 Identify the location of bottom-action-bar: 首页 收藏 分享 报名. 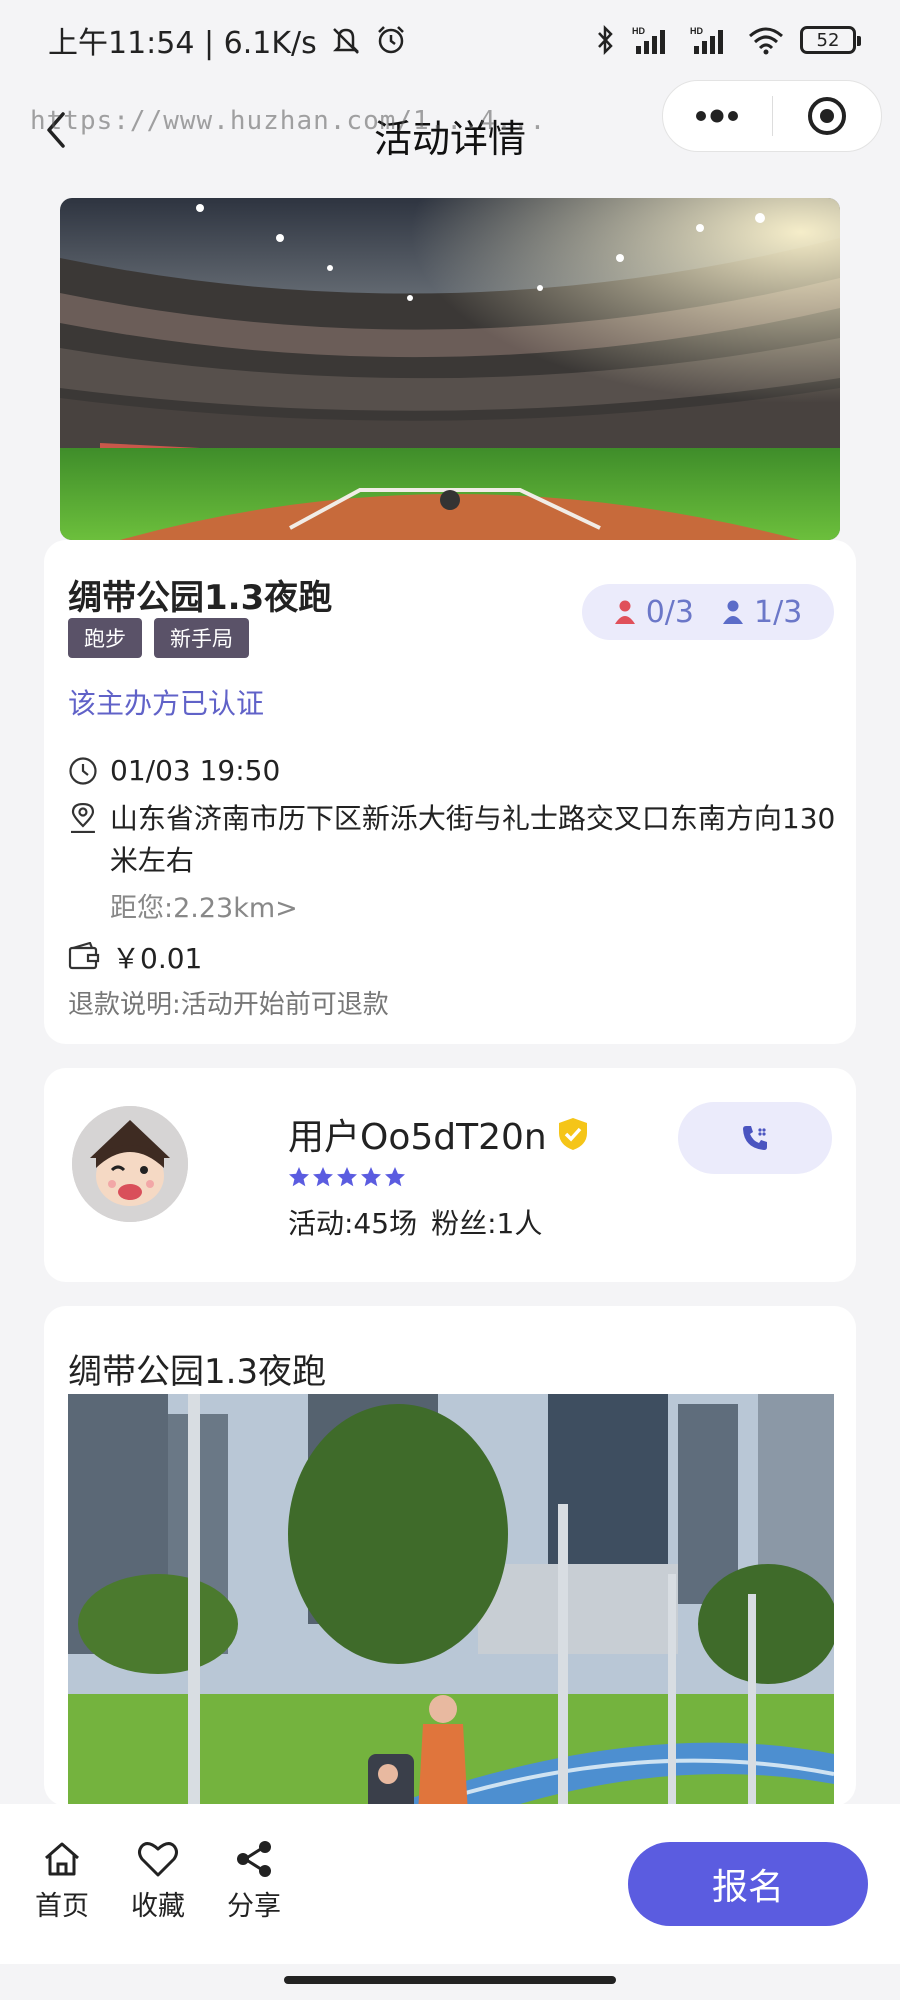
(450, 1884).